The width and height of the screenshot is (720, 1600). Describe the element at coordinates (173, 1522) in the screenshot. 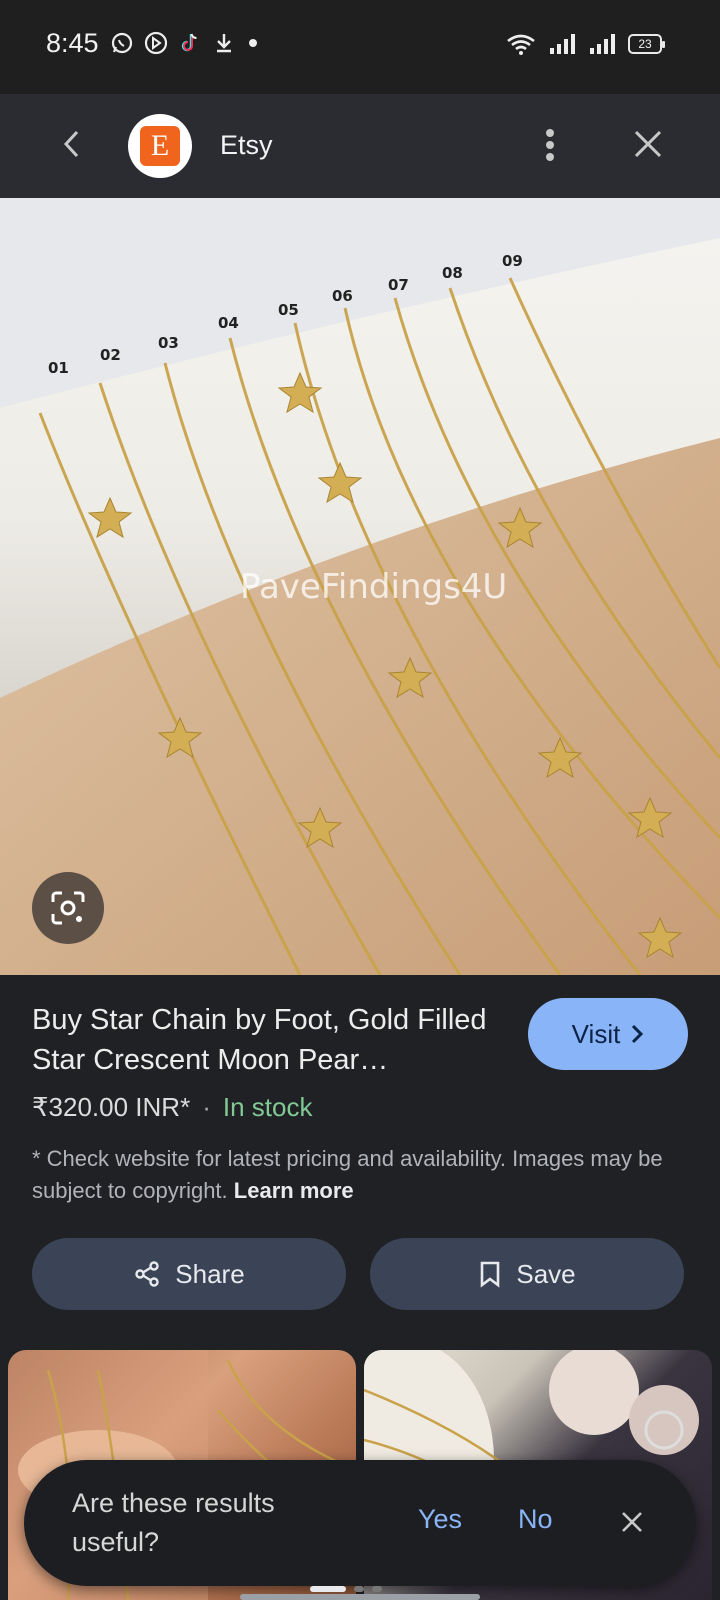

I see `feedback-question: Are these results useful?` at that location.